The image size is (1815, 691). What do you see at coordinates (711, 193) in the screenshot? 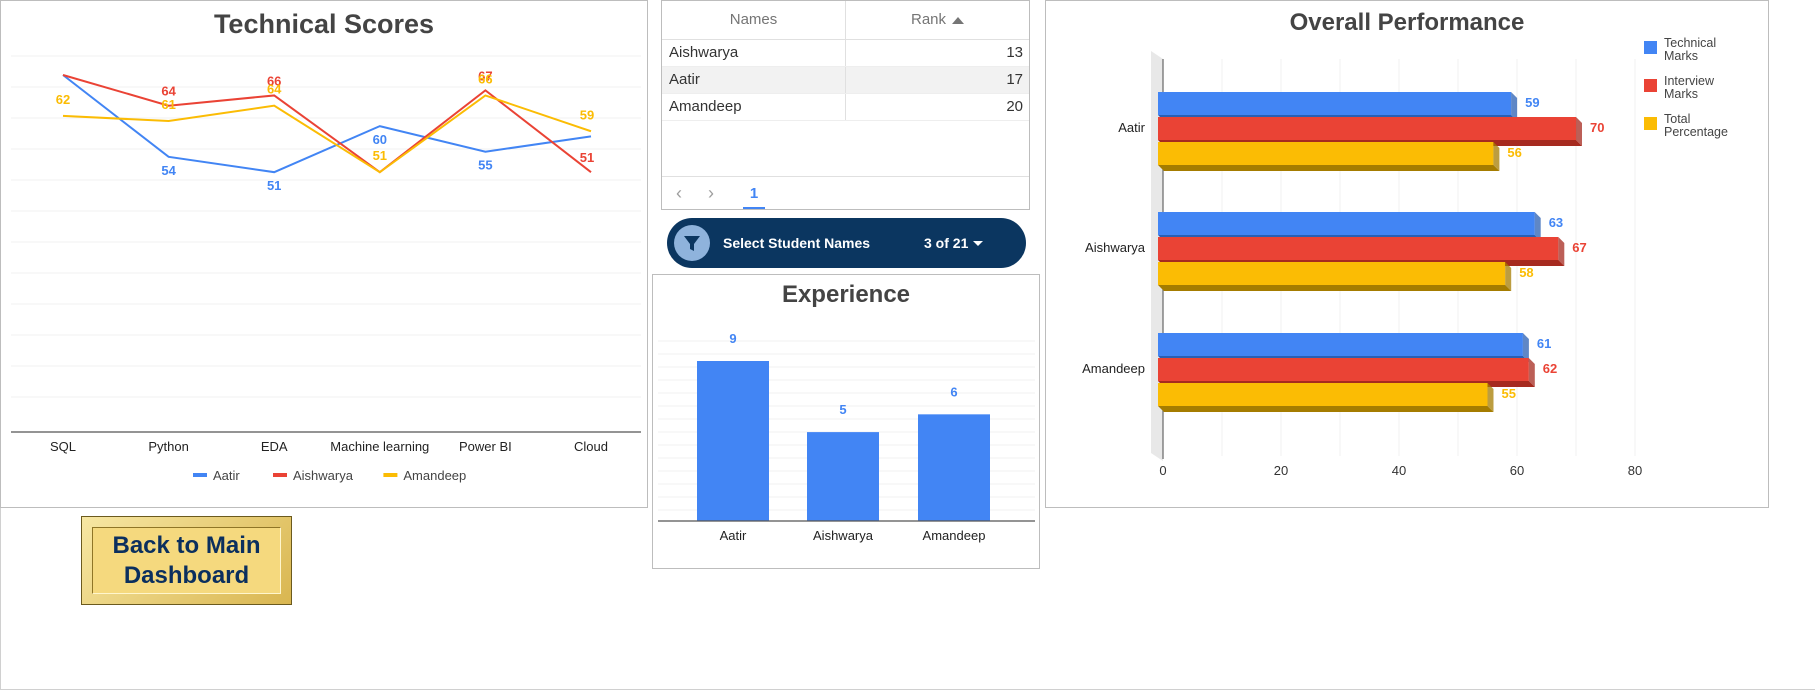
I see `chevron-right-icon: ›` at bounding box center [711, 193].